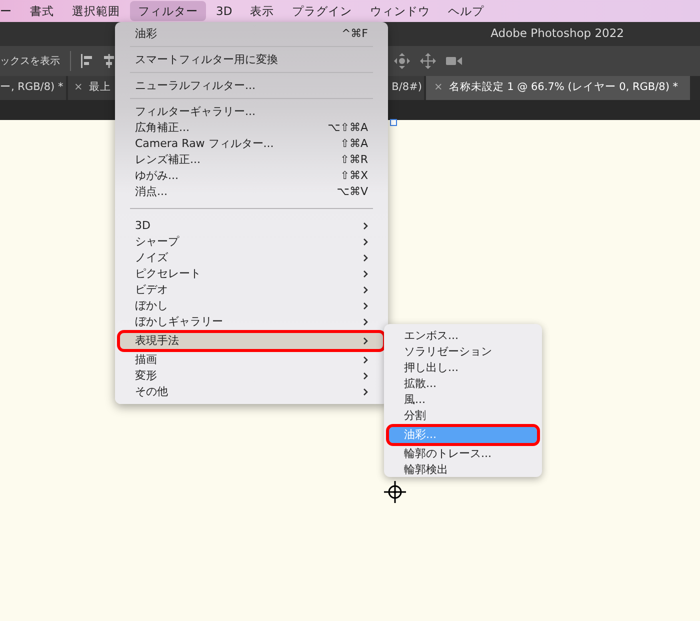 Image resolution: width=700 pixels, height=621 pixels. Describe the element at coordinates (151, 290) in the screenshot. I see `menu-item-label: ビデオ` at that location.